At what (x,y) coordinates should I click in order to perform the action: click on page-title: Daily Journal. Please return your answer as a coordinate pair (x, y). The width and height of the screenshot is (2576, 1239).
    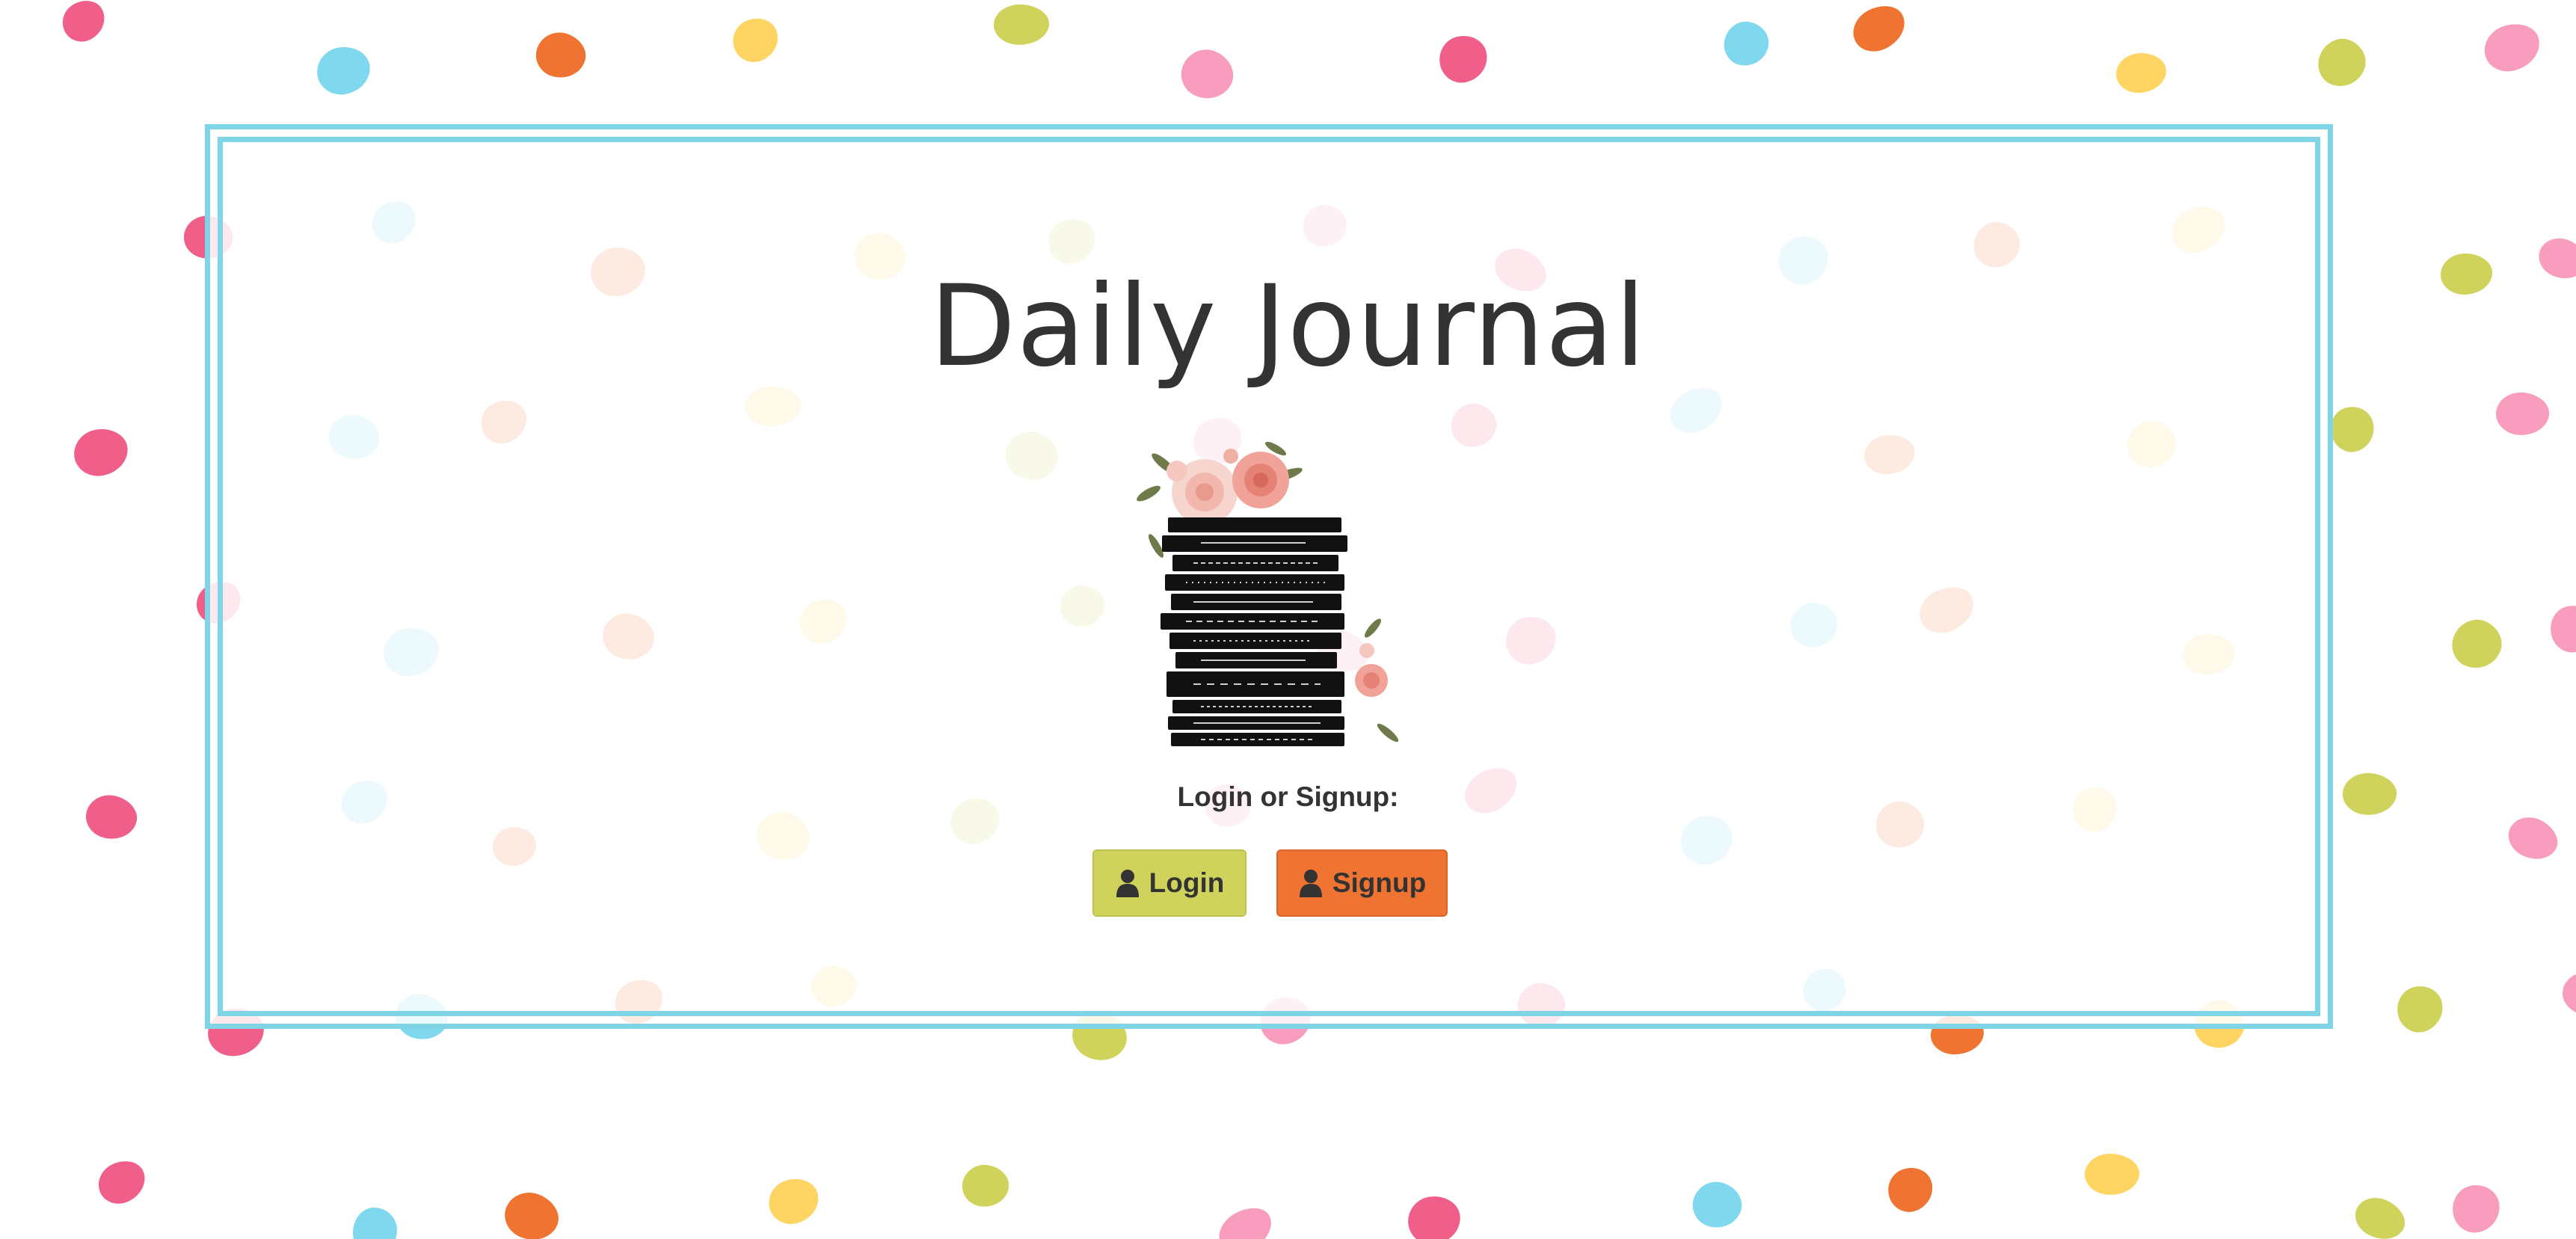
    Looking at the image, I should click on (1288, 327).